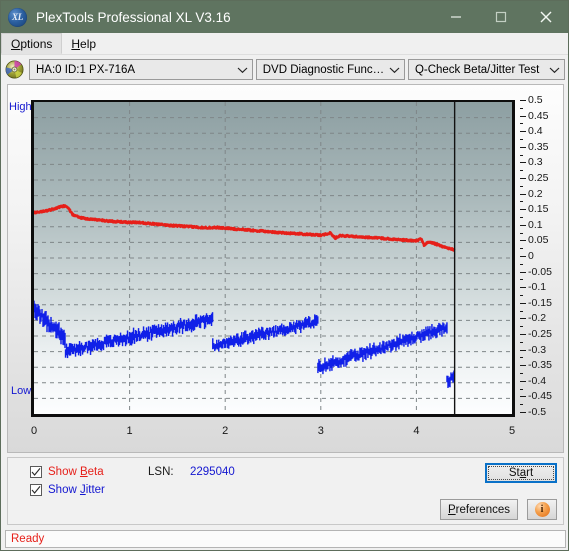  What do you see at coordinates (276, 431) in the screenshot?
I see `x-axis: 0 1 2 3 4 5` at bounding box center [276, 431].